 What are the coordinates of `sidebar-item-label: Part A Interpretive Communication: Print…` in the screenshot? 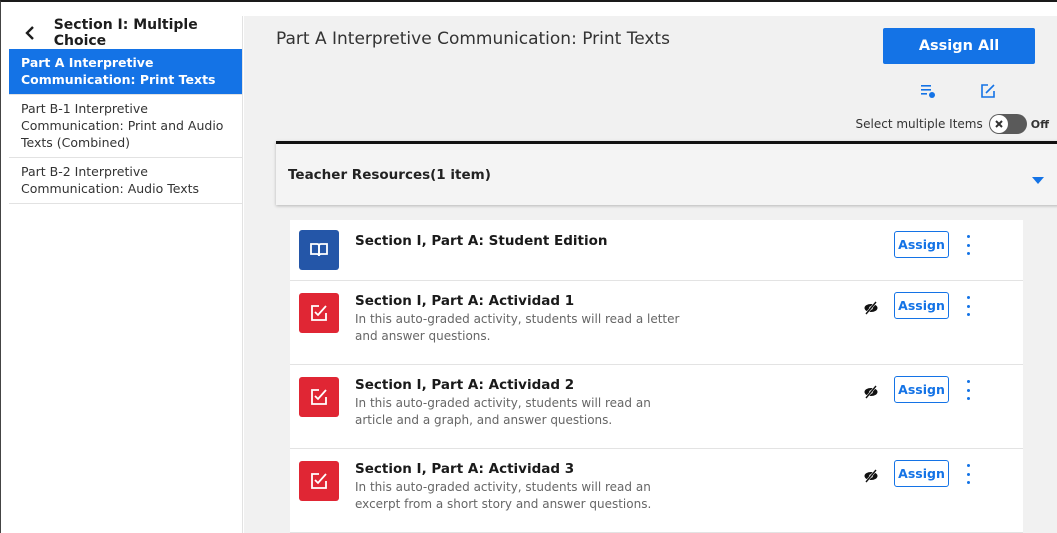 It's located at (118, 71).